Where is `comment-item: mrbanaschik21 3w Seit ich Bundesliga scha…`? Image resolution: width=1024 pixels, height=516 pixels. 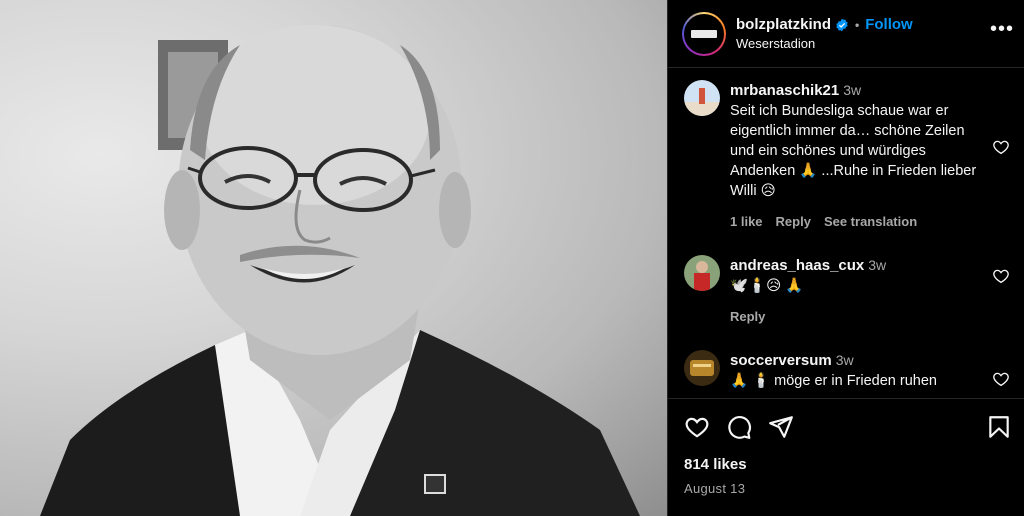
comment-item: mrbanaschik21 3w Seit ich Bundesliga scha… is located at coordinates (847, 154).